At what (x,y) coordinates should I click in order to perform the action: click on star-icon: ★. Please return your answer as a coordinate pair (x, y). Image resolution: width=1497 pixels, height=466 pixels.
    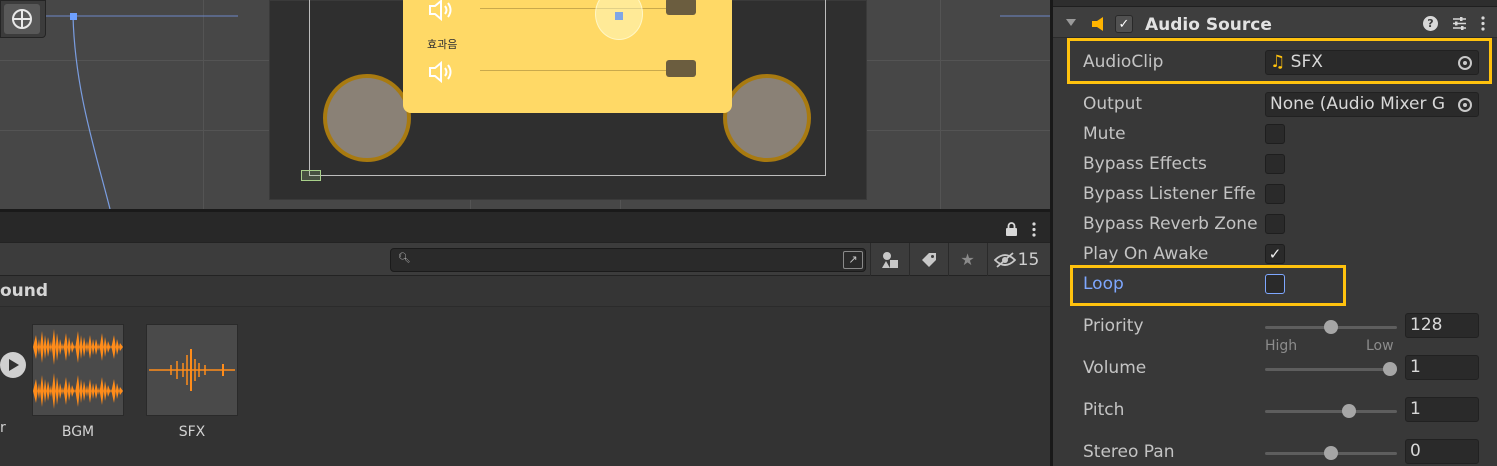
    Looking at the image, I should click on (967, 259).